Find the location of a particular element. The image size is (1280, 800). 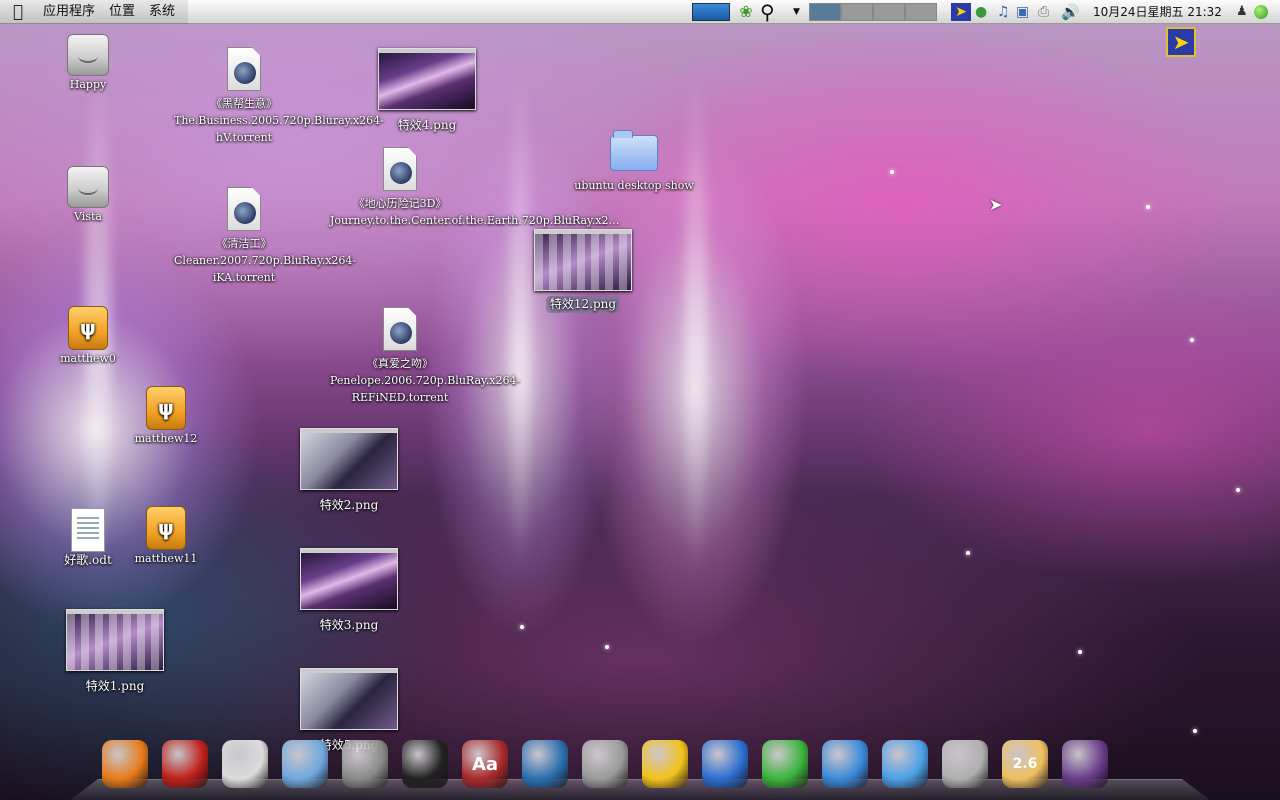

magnifier-icon: ⚲ is located at coordinates (774, 12).